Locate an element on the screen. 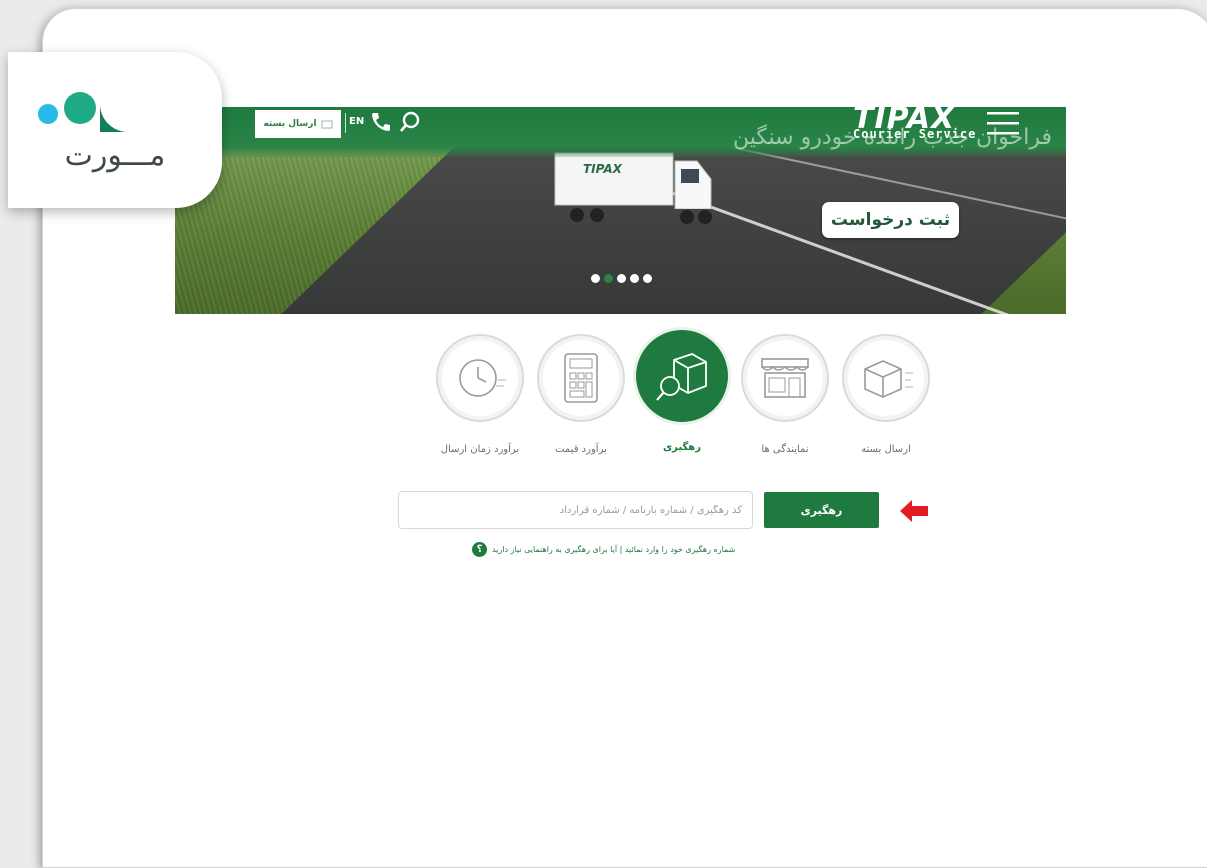  service-delivery-time: برآورد زمان ارسال is located at coordinates (480, 394).